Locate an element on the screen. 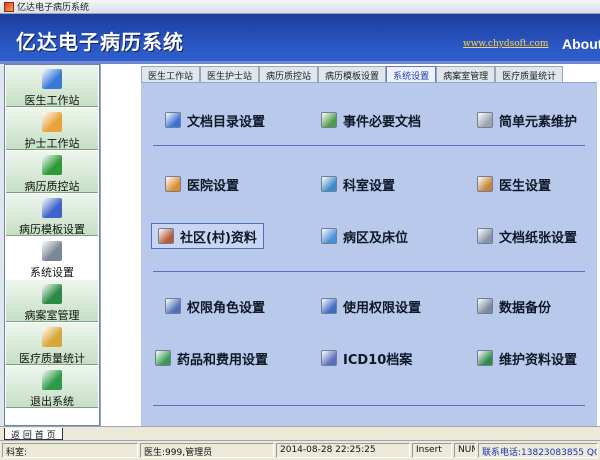 This screenshot has height=460, width=600. community-icon is located at coordinates (166, 236).